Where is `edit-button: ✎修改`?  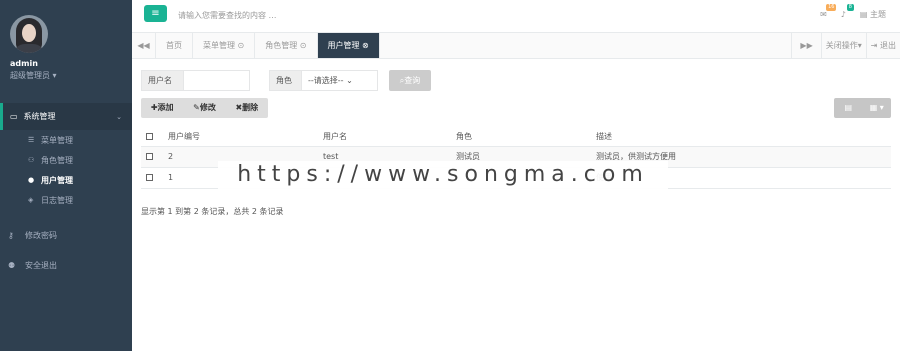 edit-button: ✎修改 is located at coordinates (204, 108).